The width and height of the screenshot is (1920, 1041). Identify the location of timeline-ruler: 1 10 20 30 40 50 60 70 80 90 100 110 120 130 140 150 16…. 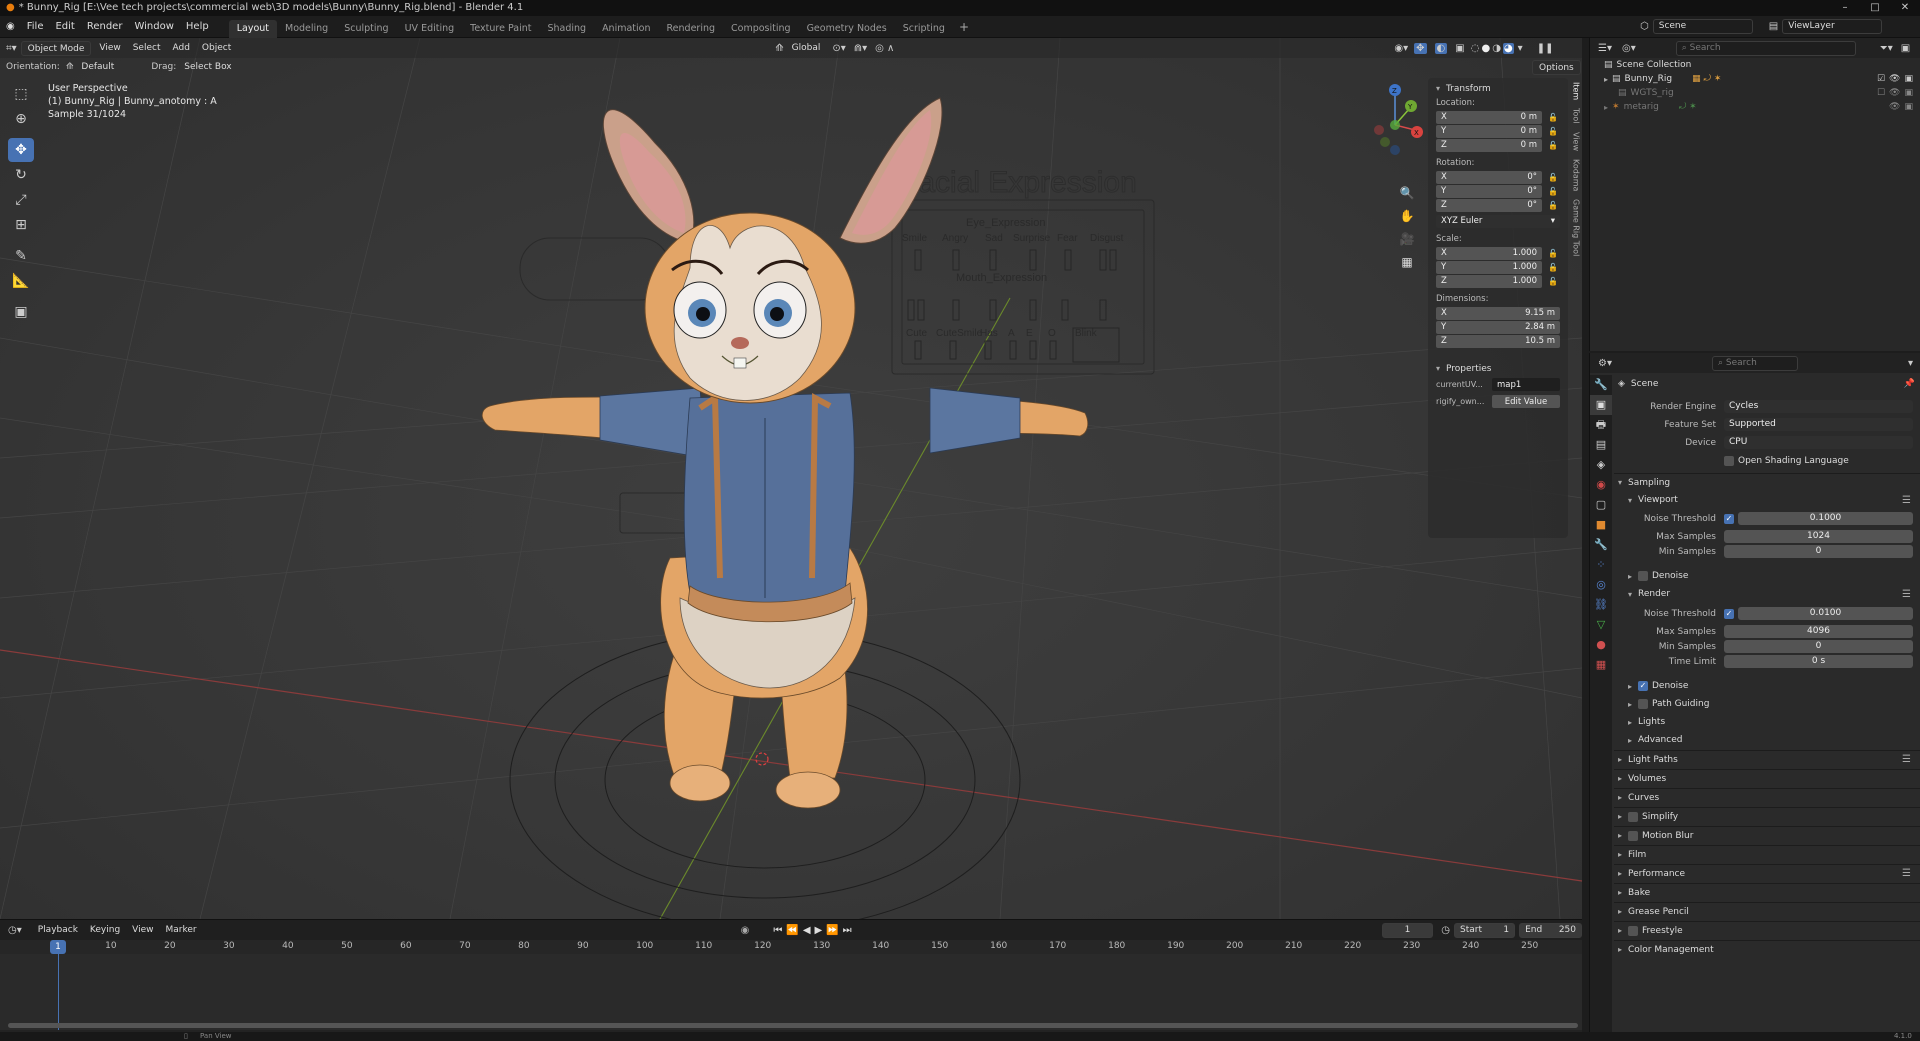
(791, 947).